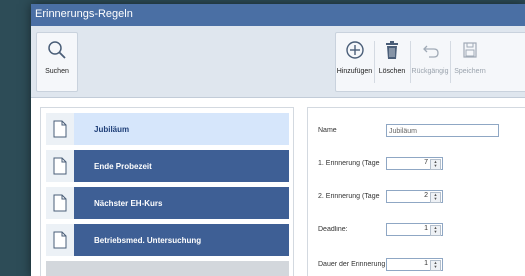  What do you see at coordinates (392, 71) in the screenshot?
I see `delete-label: Löschen` at bounding box center [392, 71].